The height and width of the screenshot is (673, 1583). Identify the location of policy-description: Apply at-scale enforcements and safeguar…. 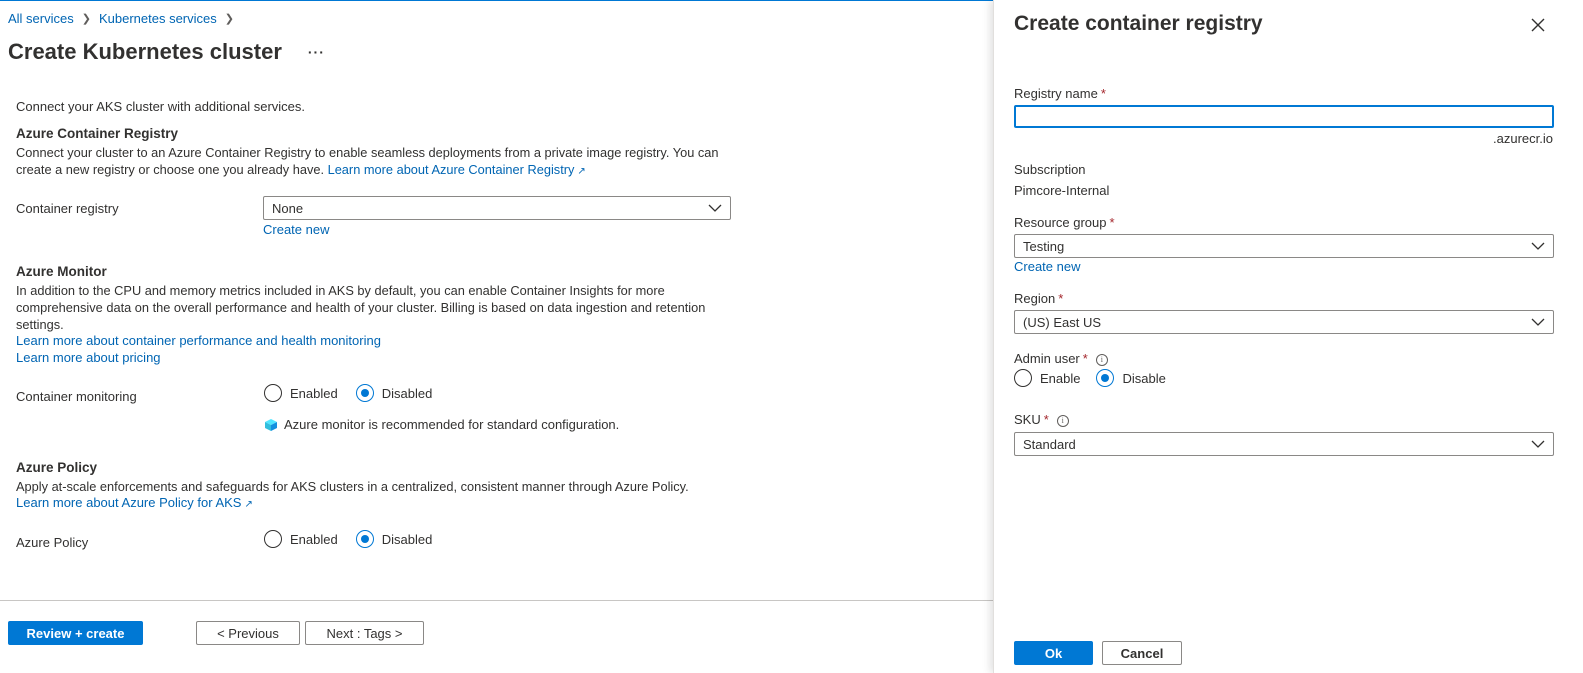
(352, 486).